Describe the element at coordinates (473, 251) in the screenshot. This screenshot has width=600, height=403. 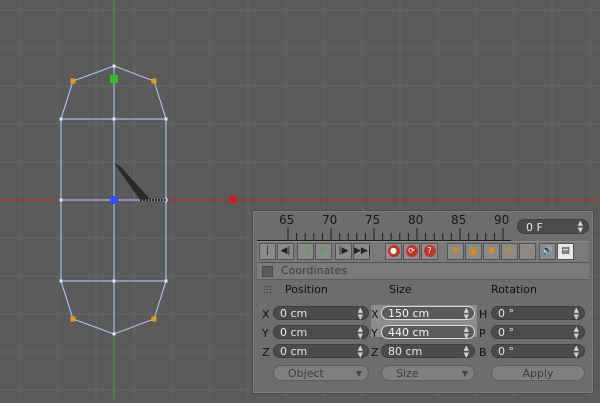
I see `scale-key-icon: ▣` at that location.